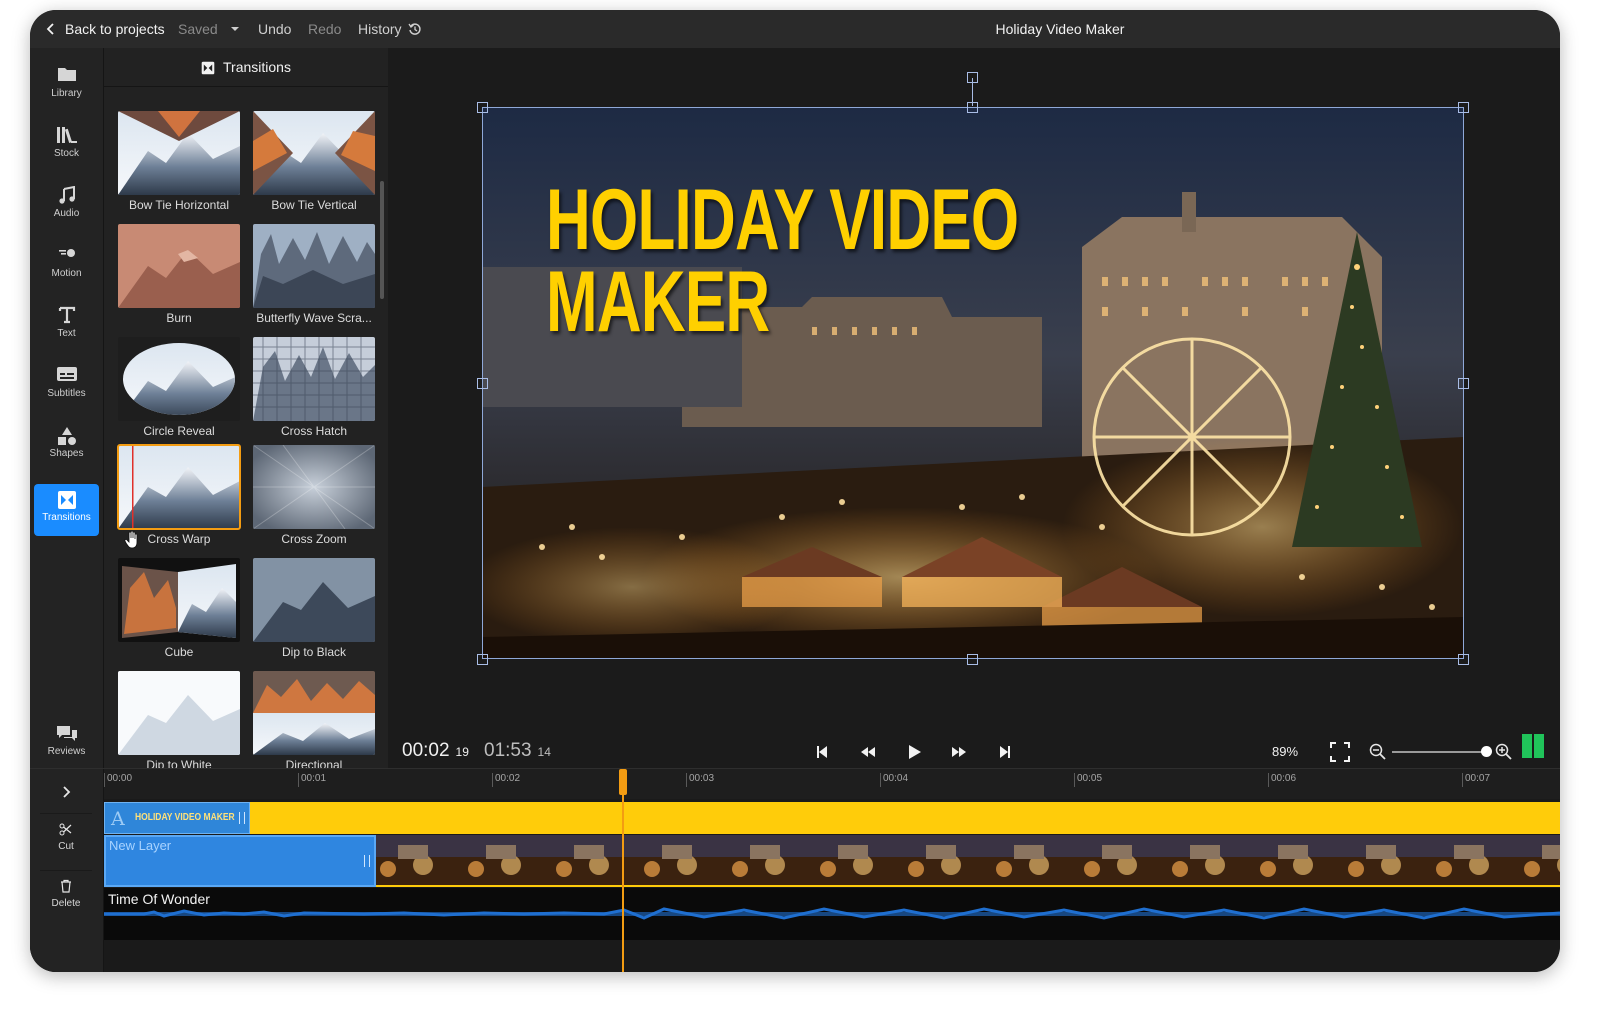 This screenshot has height=1030, width=1613. What do you see at coordinates (508, 750) in the screenshot?
I see `total-time-value: 01:53` at bounding box center [508, 750].